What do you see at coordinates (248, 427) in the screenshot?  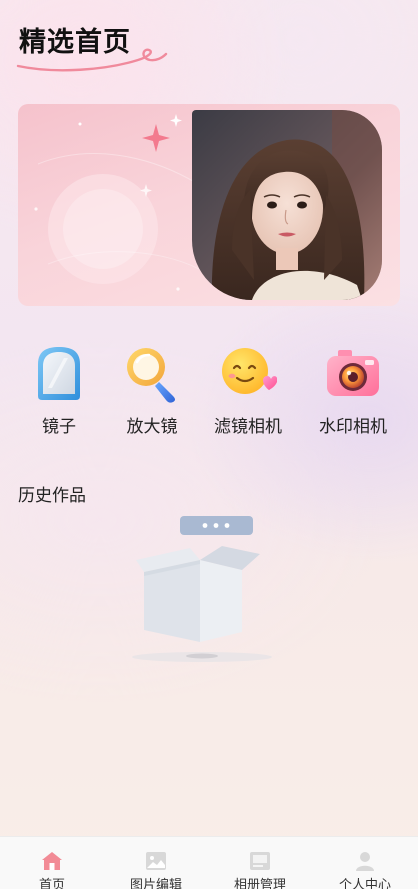 I see `tool-label: 滤镜相机` at bounding box center [248, 427].